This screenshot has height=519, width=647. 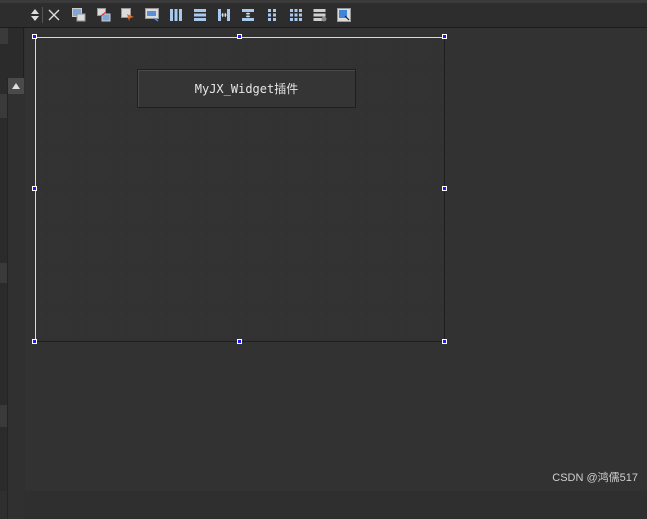 What do you see at coordinates (224, 15) in the screenshot?
I see `layout-horizontal-splitter-icon` at bounding box center [224, 15].